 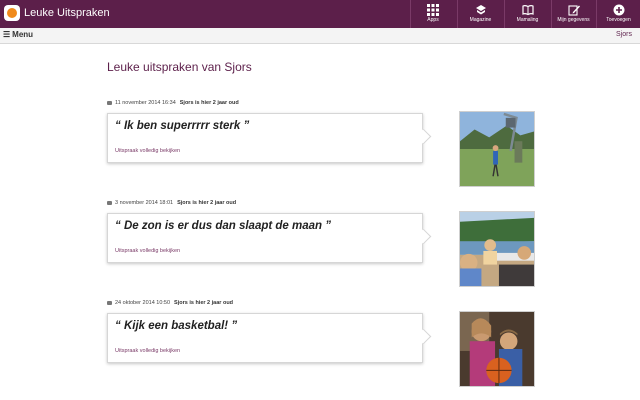 I want to click on entry-date: 11 november 2014 16:34, so click(x=145, y=103).